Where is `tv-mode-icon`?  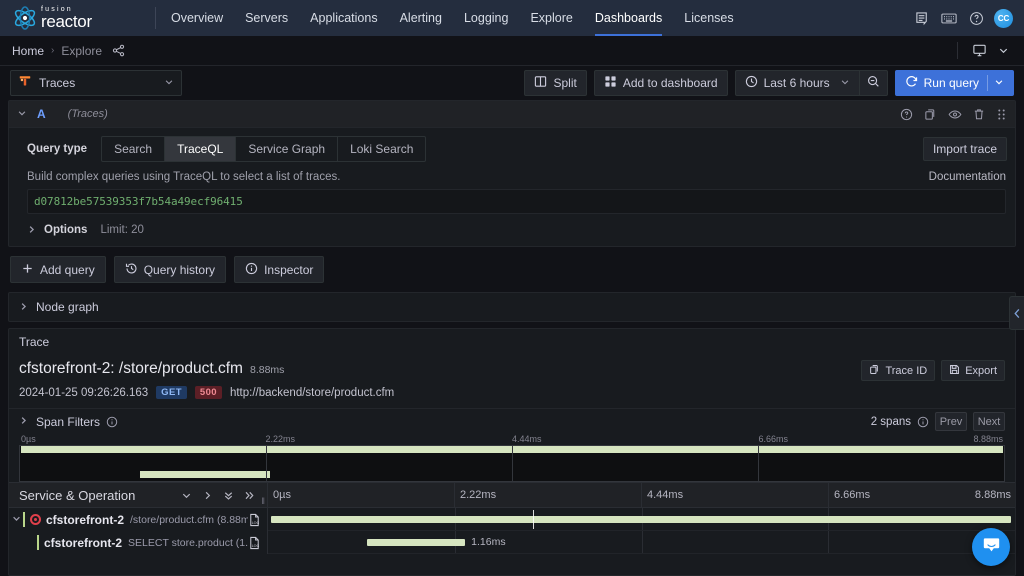 tv-mode-icon is located at coordinates (979, 51).